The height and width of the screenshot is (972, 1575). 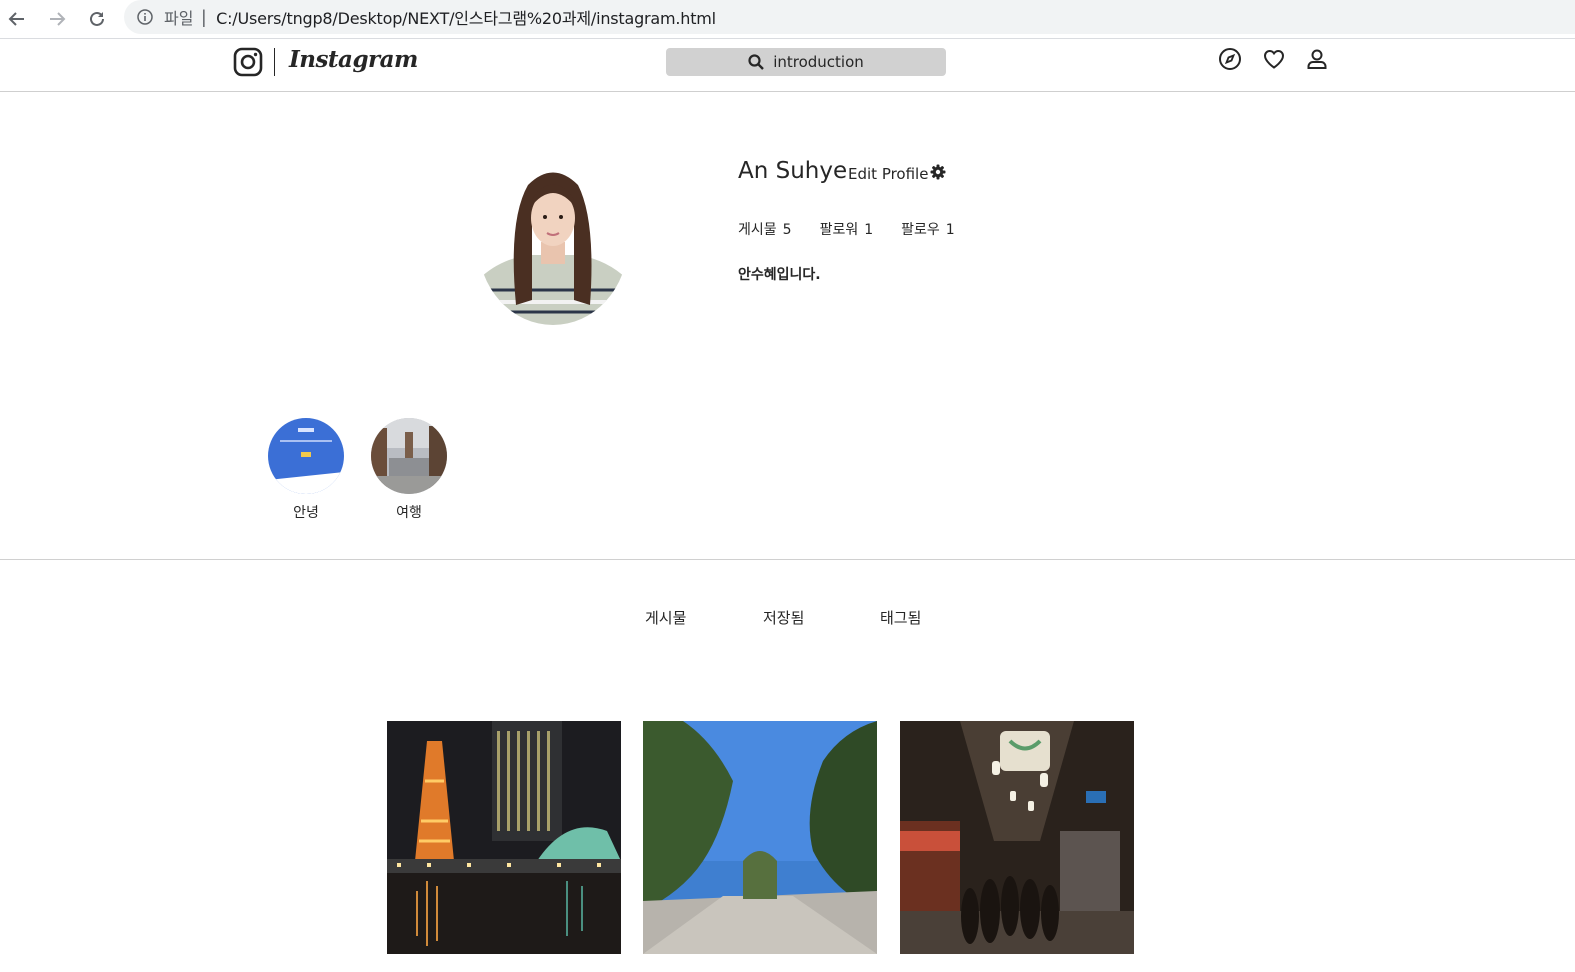 I want to click on search-text: introduction, so click(x=818, y=62).